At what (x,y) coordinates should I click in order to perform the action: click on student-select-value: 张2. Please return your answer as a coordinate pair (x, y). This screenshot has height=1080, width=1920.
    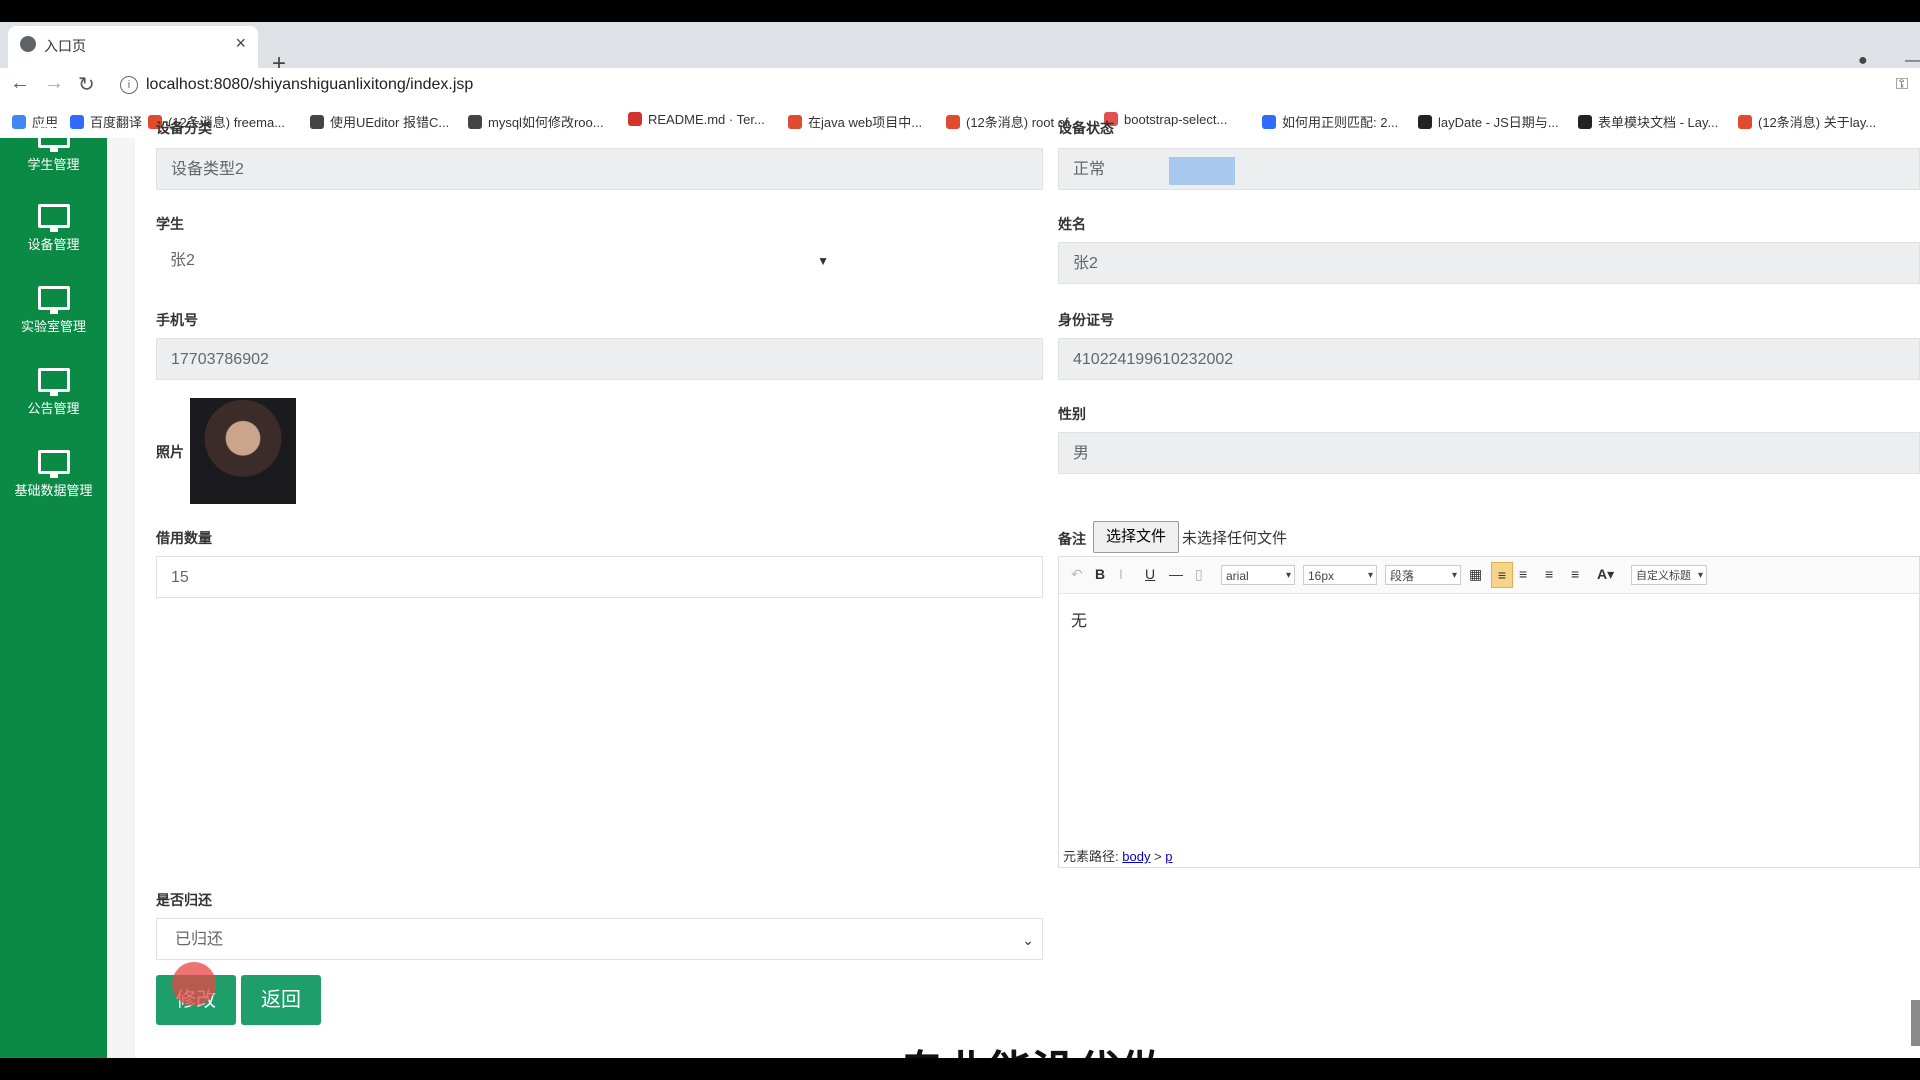
    Looking at the image, I should click on (182, 260).